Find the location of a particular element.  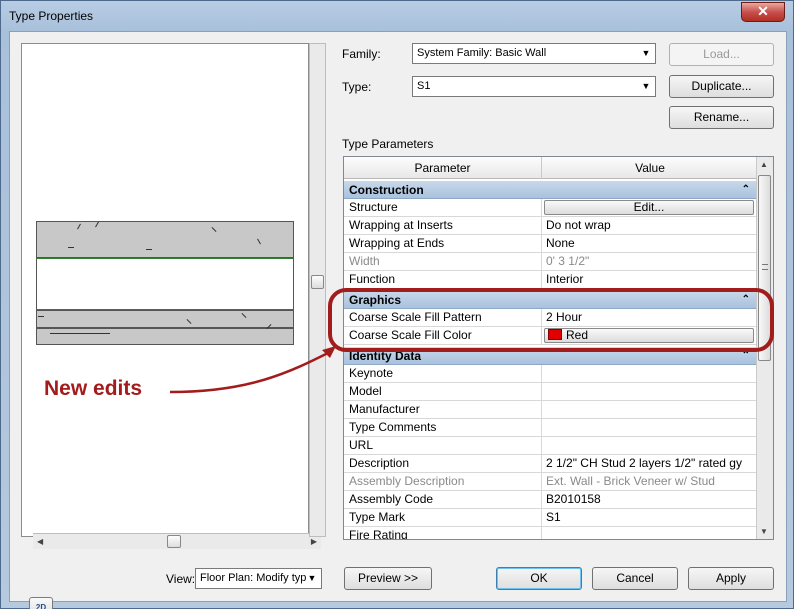

annotation-arrow is located at coordinates (252, 370).